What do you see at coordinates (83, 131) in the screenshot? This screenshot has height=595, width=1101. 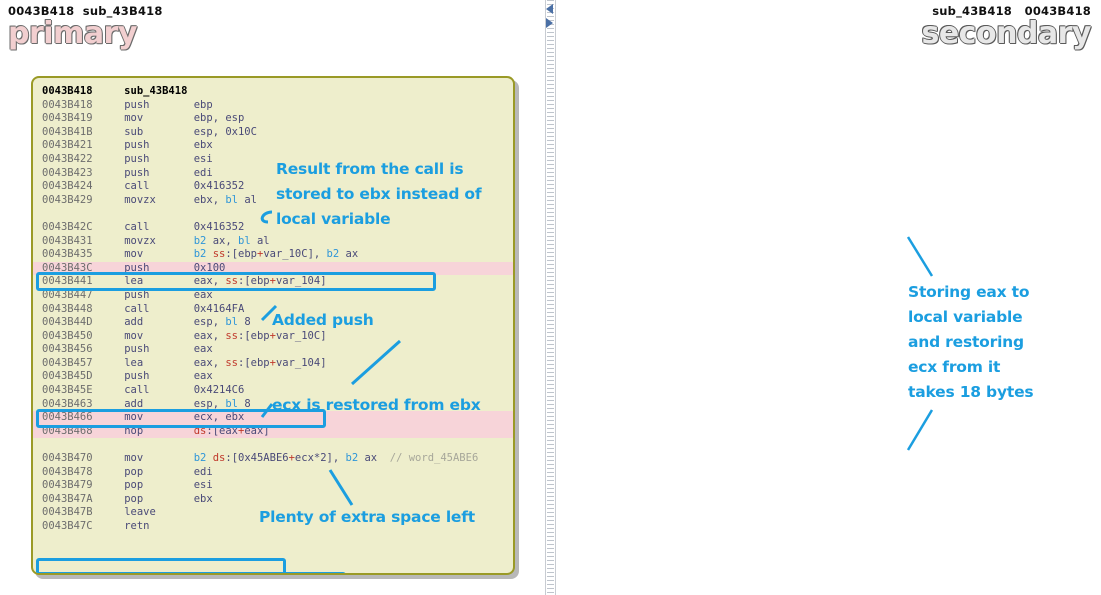 I see `code-address: 0043B41B` at bounding box center [83, 131].